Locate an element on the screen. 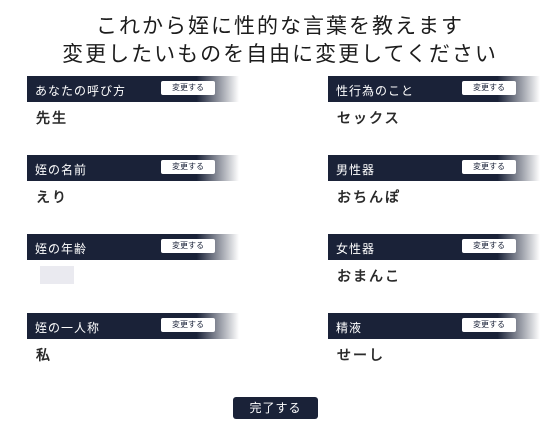 The image size is (560, 423). field-niece-first-person: 姪の一人称 変更する 私 is located at coordinates (133, 339).